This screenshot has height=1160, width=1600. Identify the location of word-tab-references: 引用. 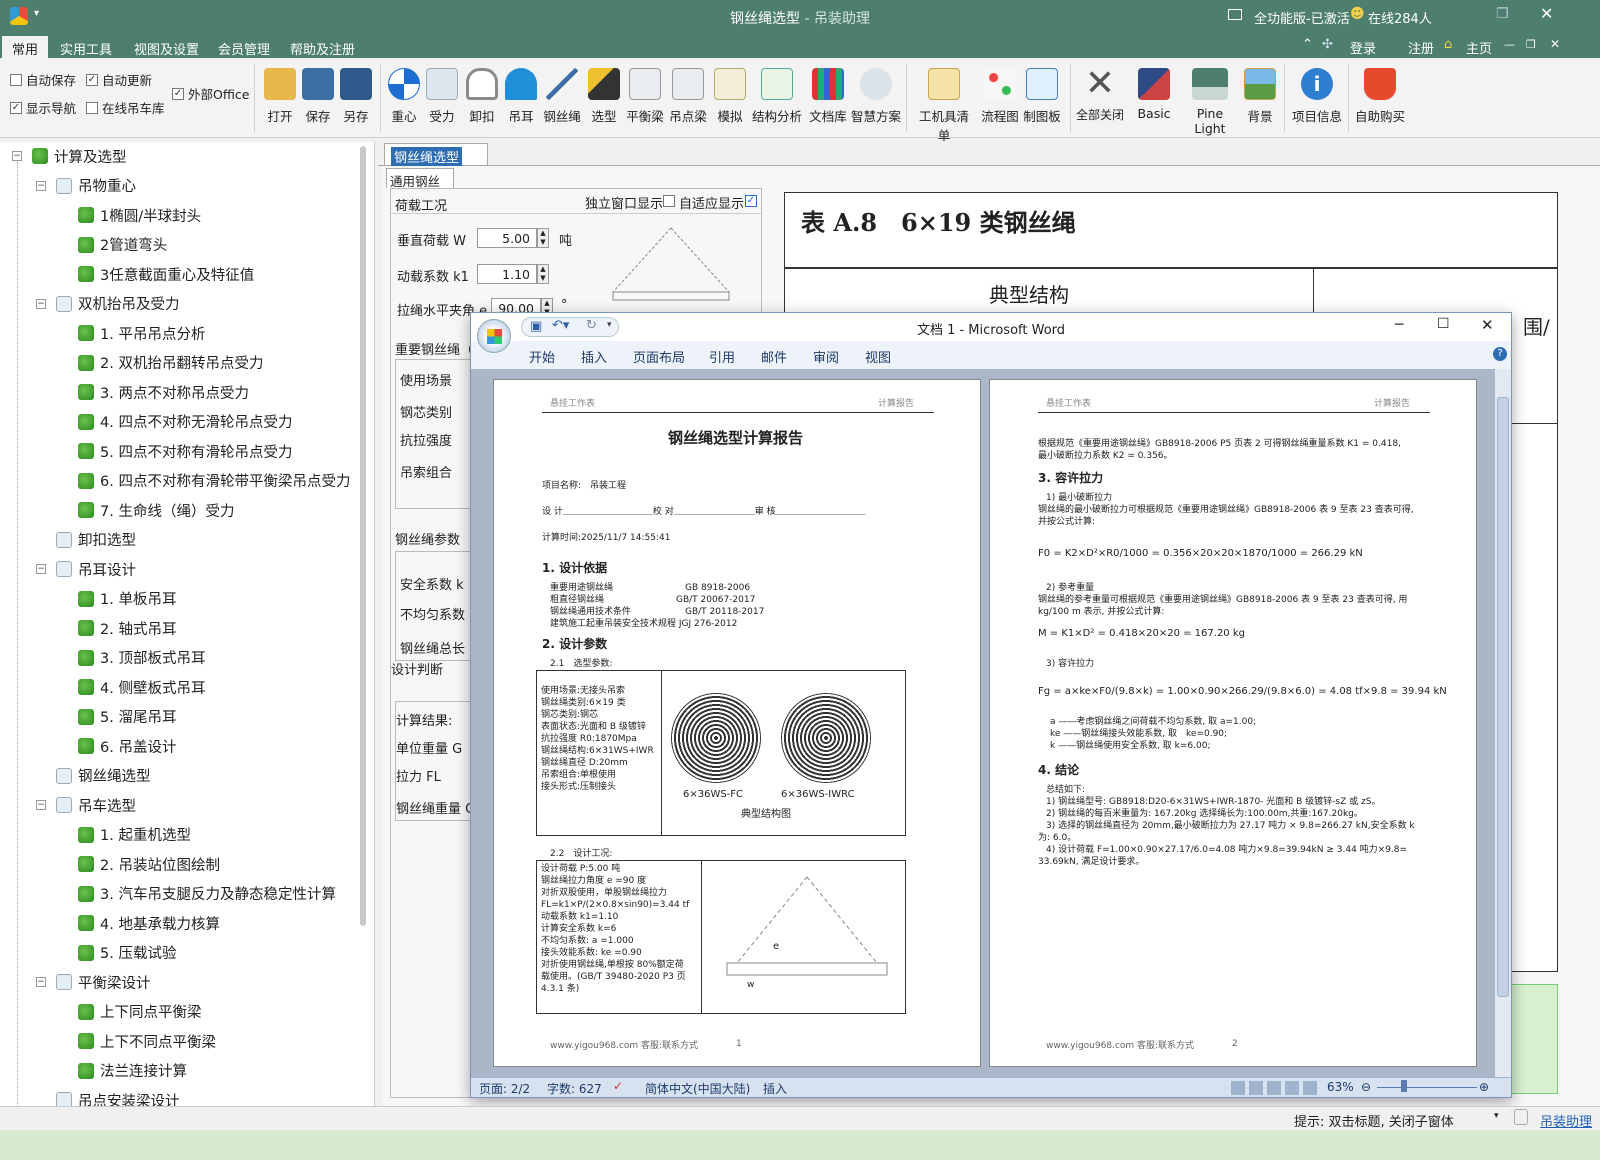
(722, 356).